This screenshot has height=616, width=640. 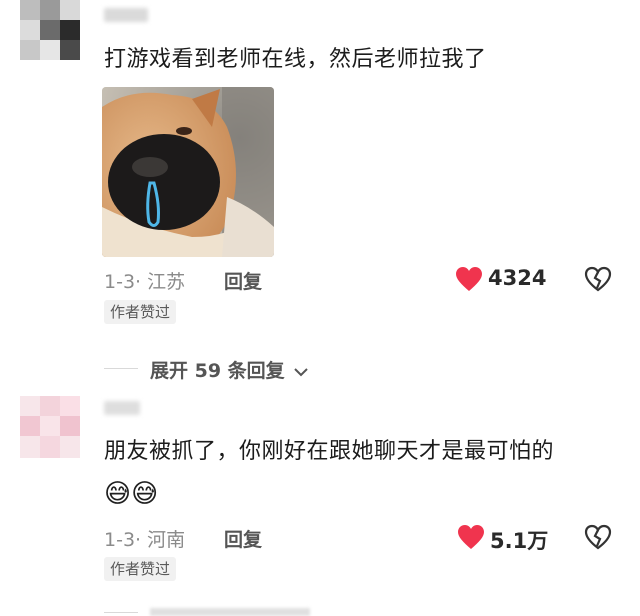 I want to click on comment-text: 朋友被抓了，你刚好在跟她聊天才是最可怕的, so click(x=329, y=451).